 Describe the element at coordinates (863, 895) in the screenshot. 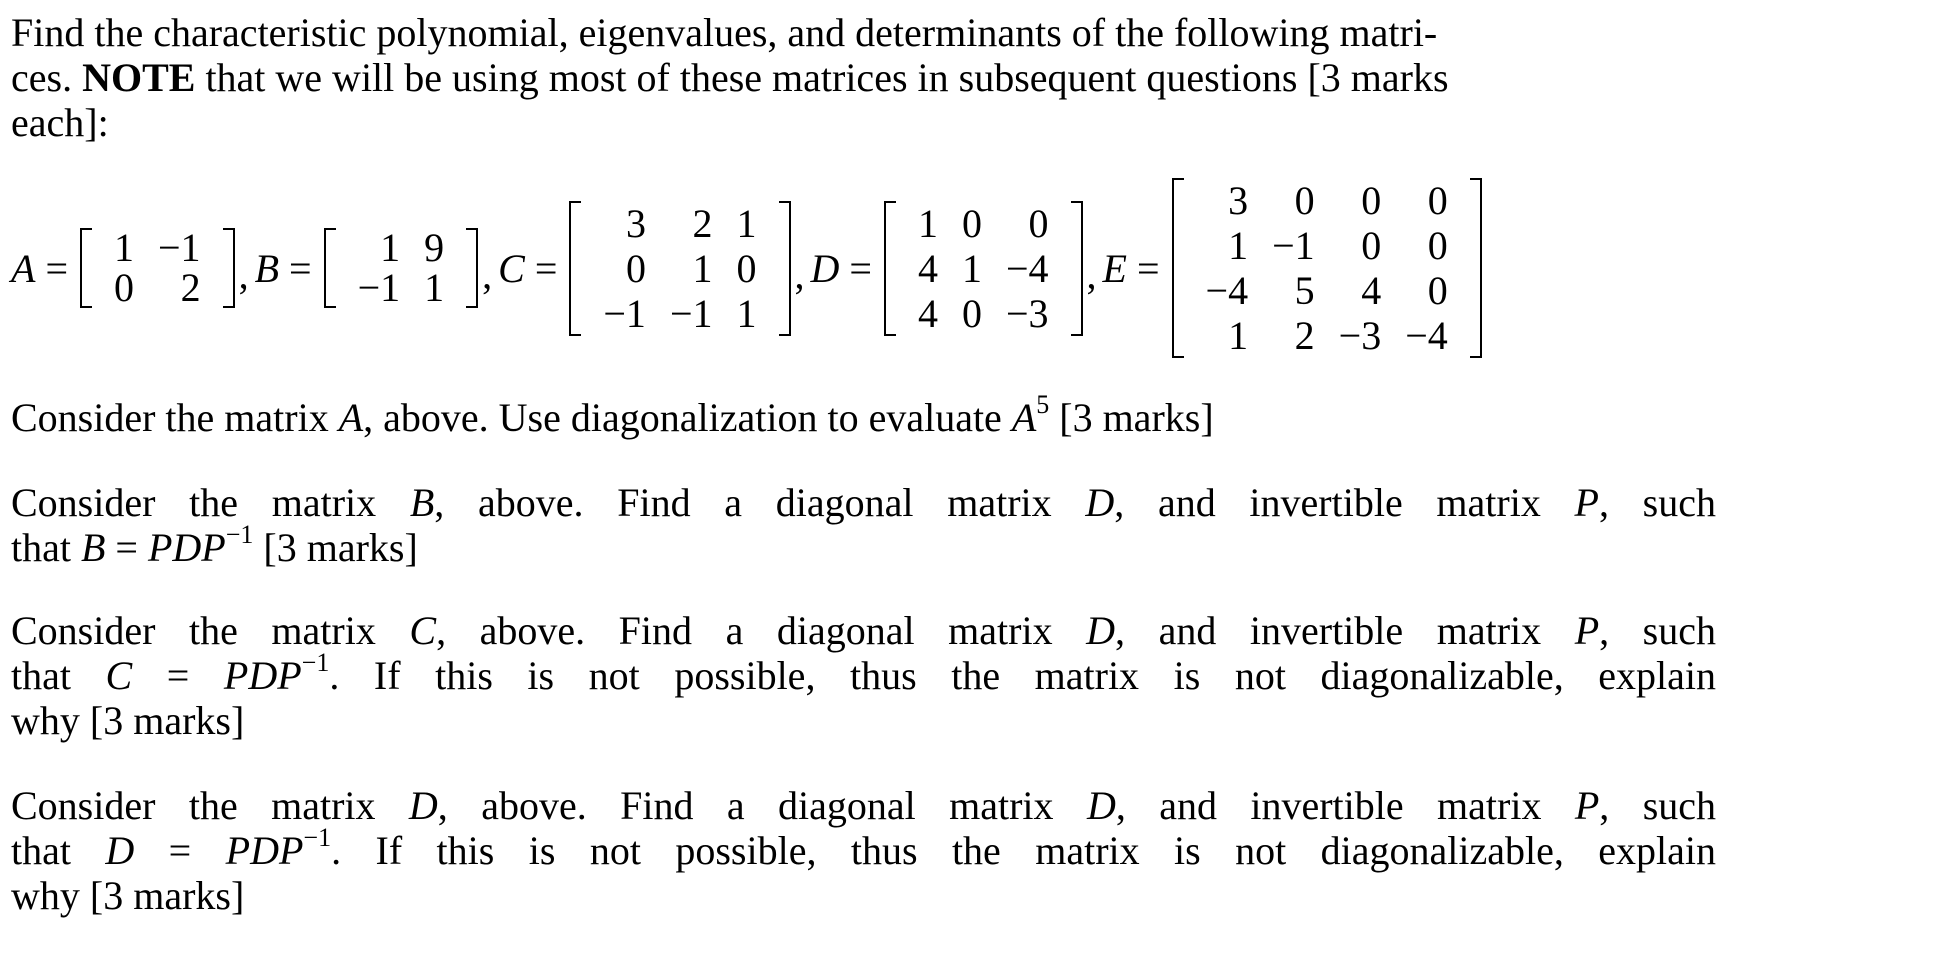

I see `question-line: why [3 marks]` at that location.